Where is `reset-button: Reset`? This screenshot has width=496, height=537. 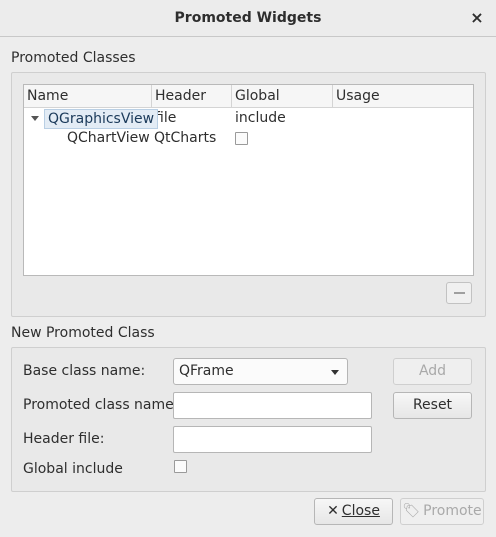 reset-button: Reset is located at coordinates (432, 405).